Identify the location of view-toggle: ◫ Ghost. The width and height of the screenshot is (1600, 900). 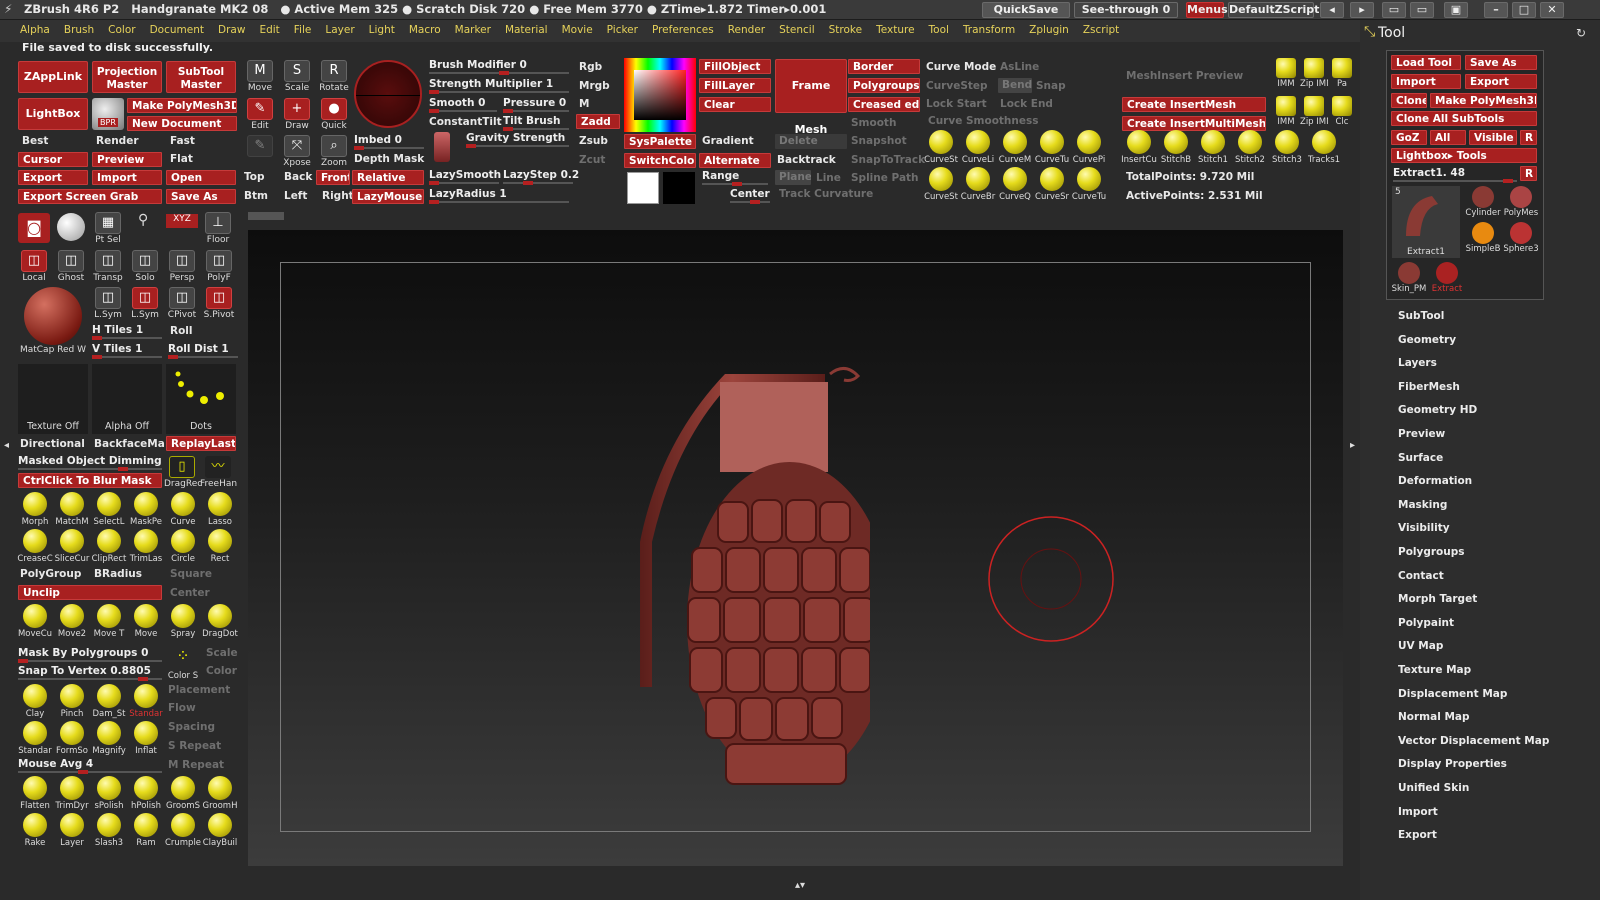
(71, 268).